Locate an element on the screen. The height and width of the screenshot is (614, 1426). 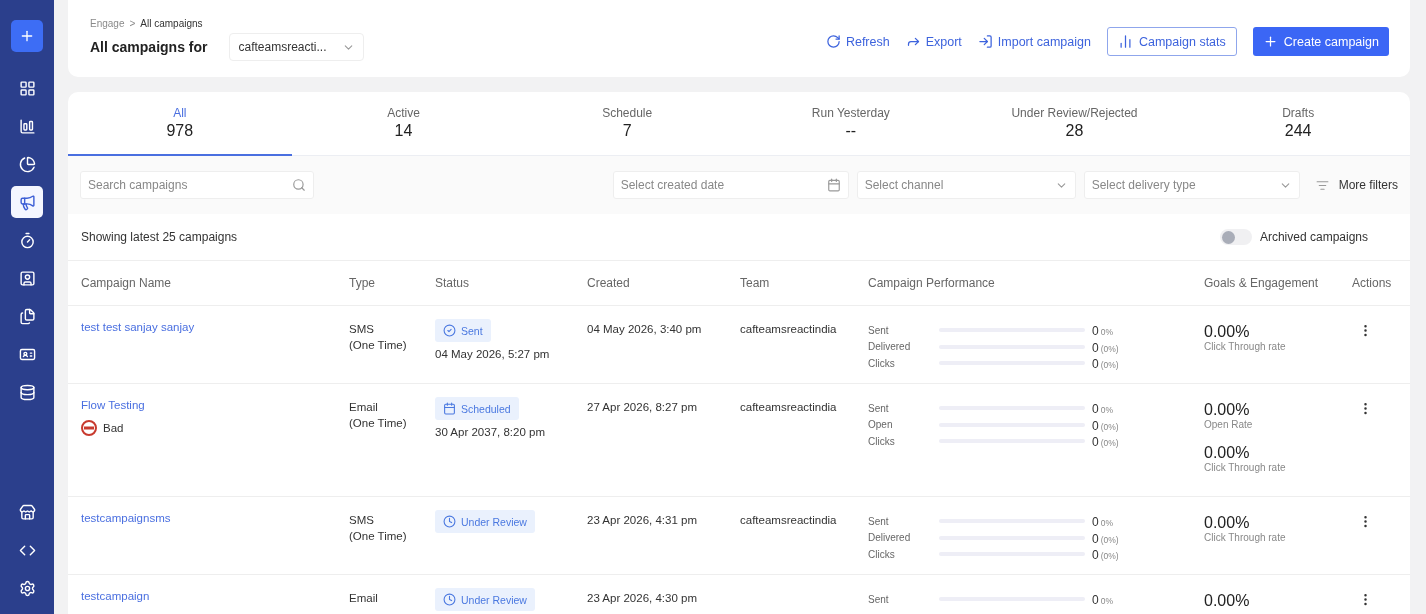
database-icon is located at coordinates (27, 392).